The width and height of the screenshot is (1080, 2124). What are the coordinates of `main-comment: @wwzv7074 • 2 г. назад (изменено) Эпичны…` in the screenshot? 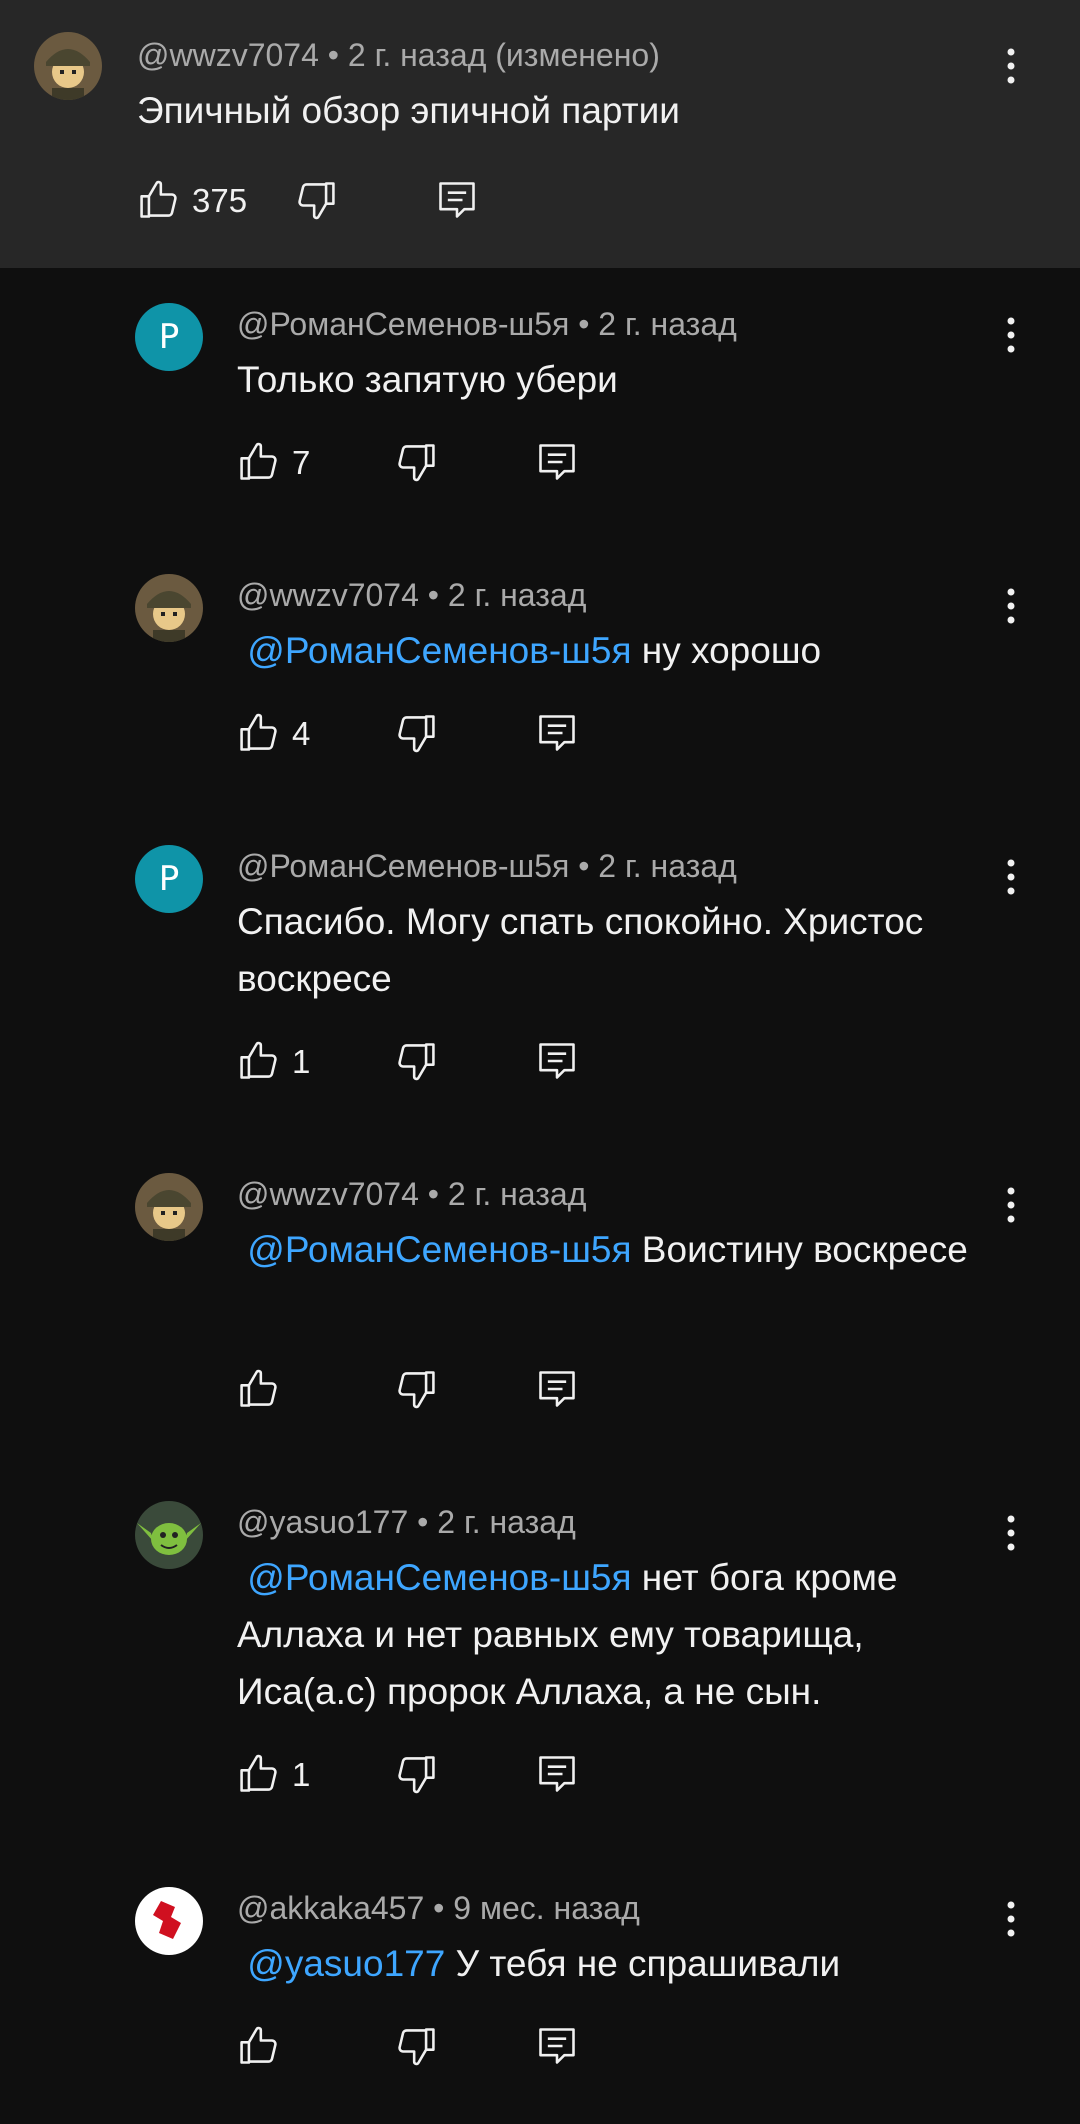 It's located at (540, 134).